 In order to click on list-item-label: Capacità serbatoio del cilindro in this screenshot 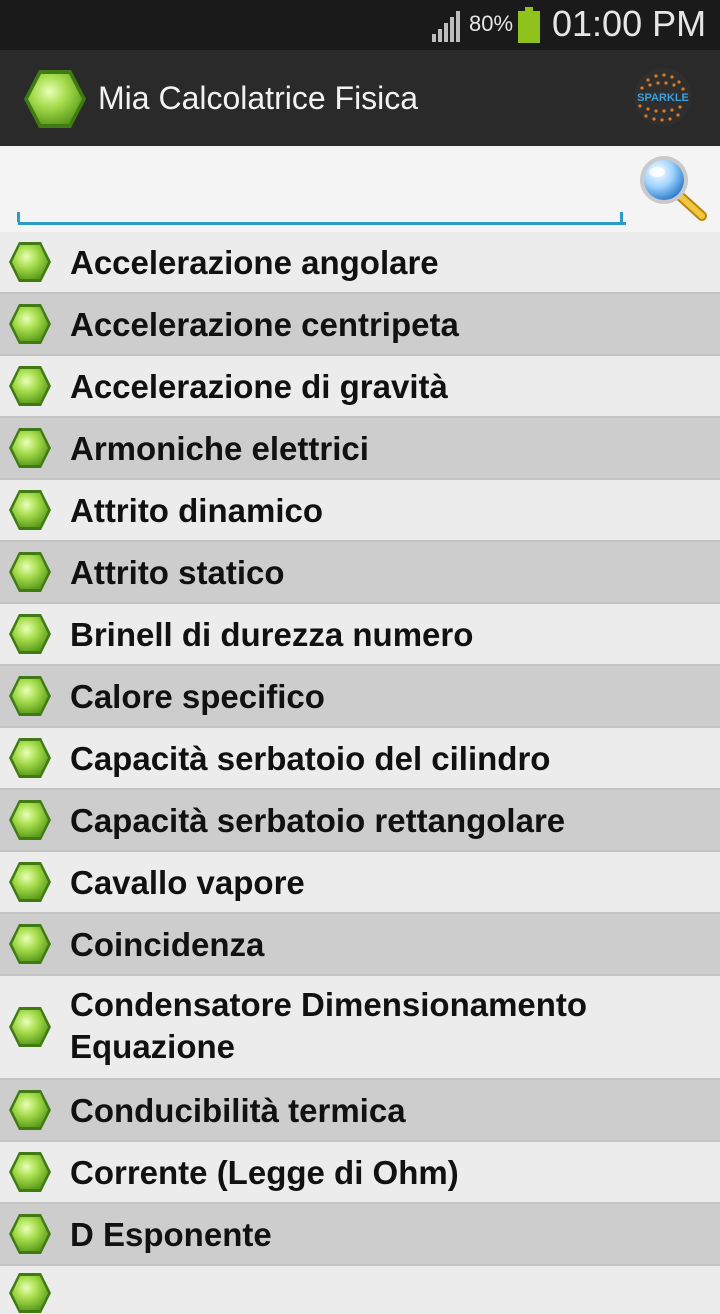, I will do `click(310, 758)`.